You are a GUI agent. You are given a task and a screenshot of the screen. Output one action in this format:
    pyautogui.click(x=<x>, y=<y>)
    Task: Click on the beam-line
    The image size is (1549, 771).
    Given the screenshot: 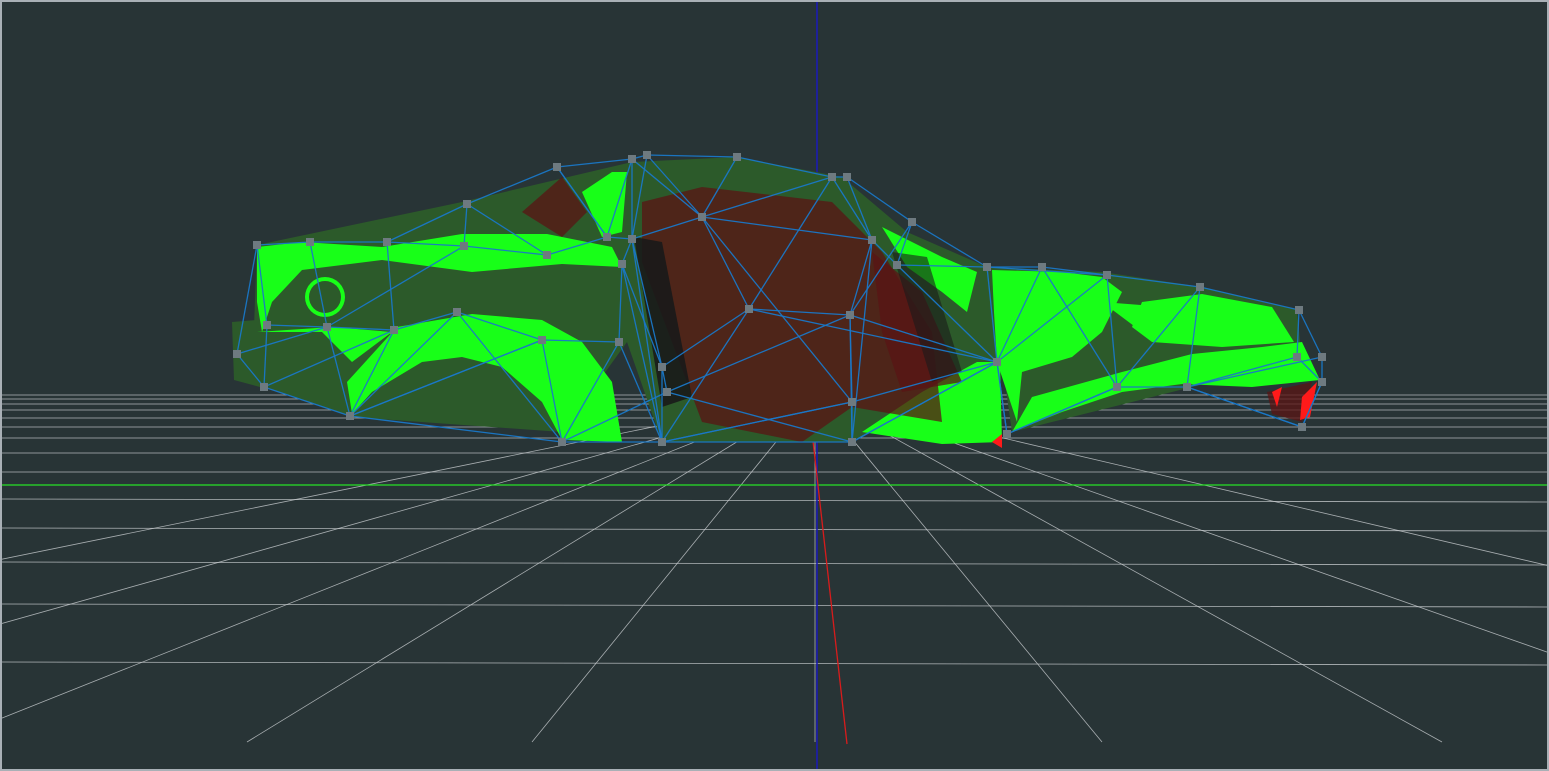 What is the action you would take?
    pyautogui.click(x=692, y=156)
    